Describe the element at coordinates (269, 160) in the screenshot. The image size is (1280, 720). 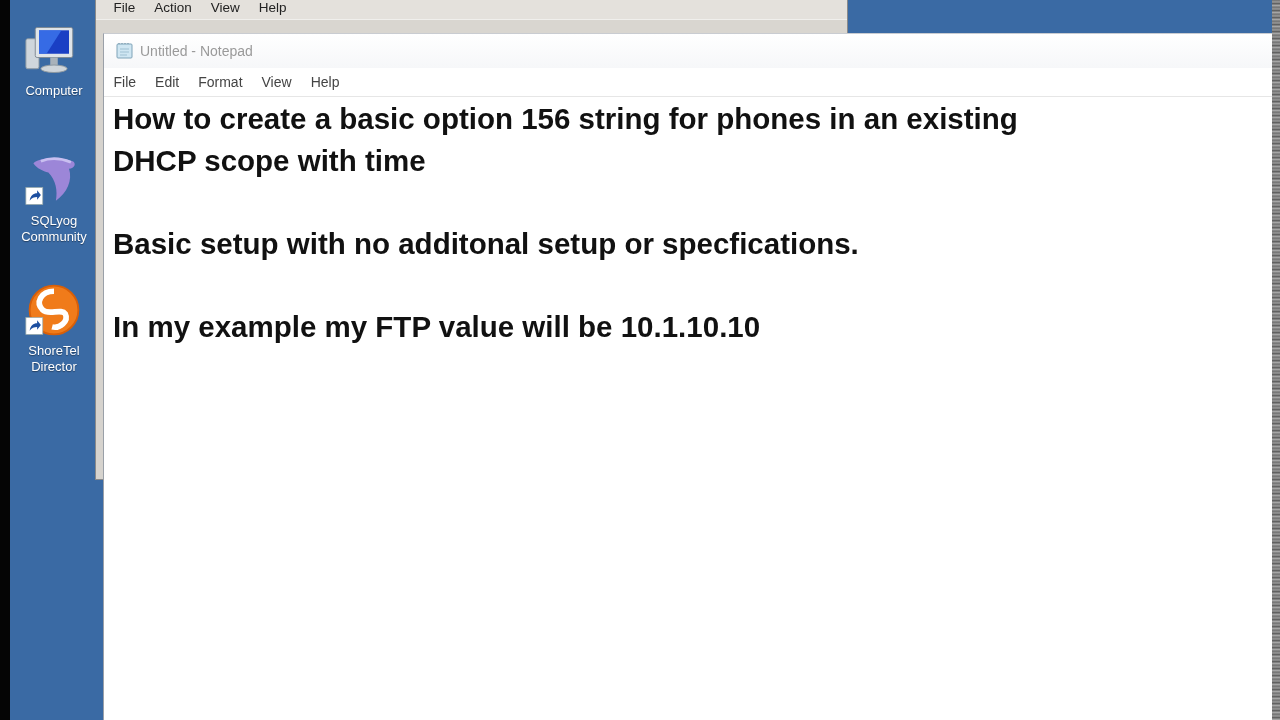
I see `text-line: DHCP scope with time` at that location.